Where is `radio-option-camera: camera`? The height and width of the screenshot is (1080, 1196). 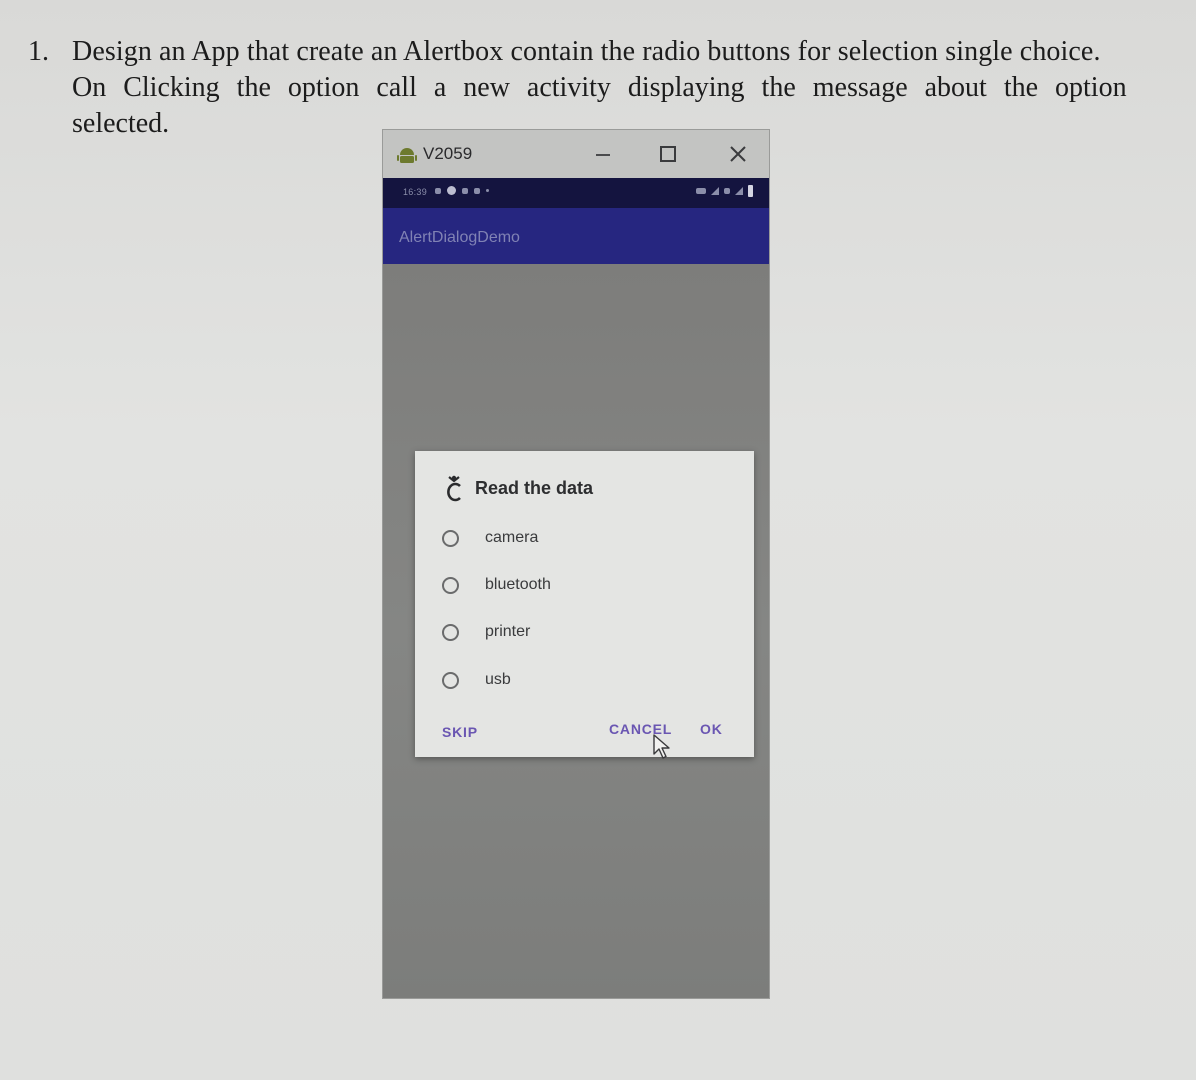
radio-option-camera: camera is located at coordinates (584, 538).